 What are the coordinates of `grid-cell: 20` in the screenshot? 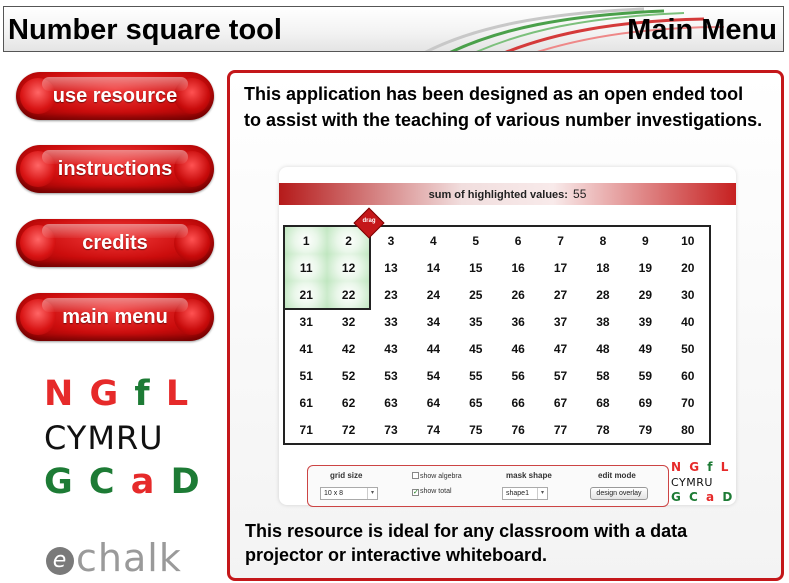 It's located at (688, 267).